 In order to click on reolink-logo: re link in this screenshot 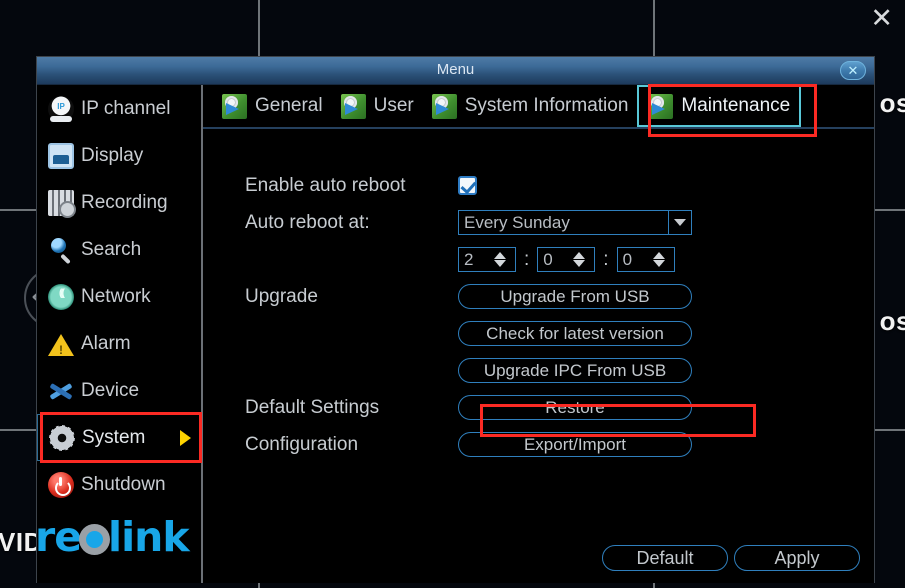, I will do `click(112, 537)`.